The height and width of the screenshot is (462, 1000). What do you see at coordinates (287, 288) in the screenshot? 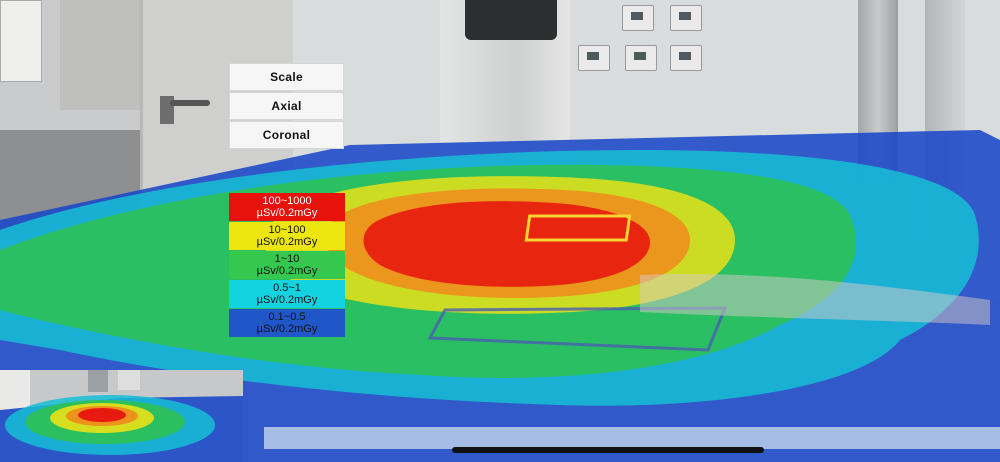
I see `legend-range: 0.5~1` at bounding box center [287, 288].